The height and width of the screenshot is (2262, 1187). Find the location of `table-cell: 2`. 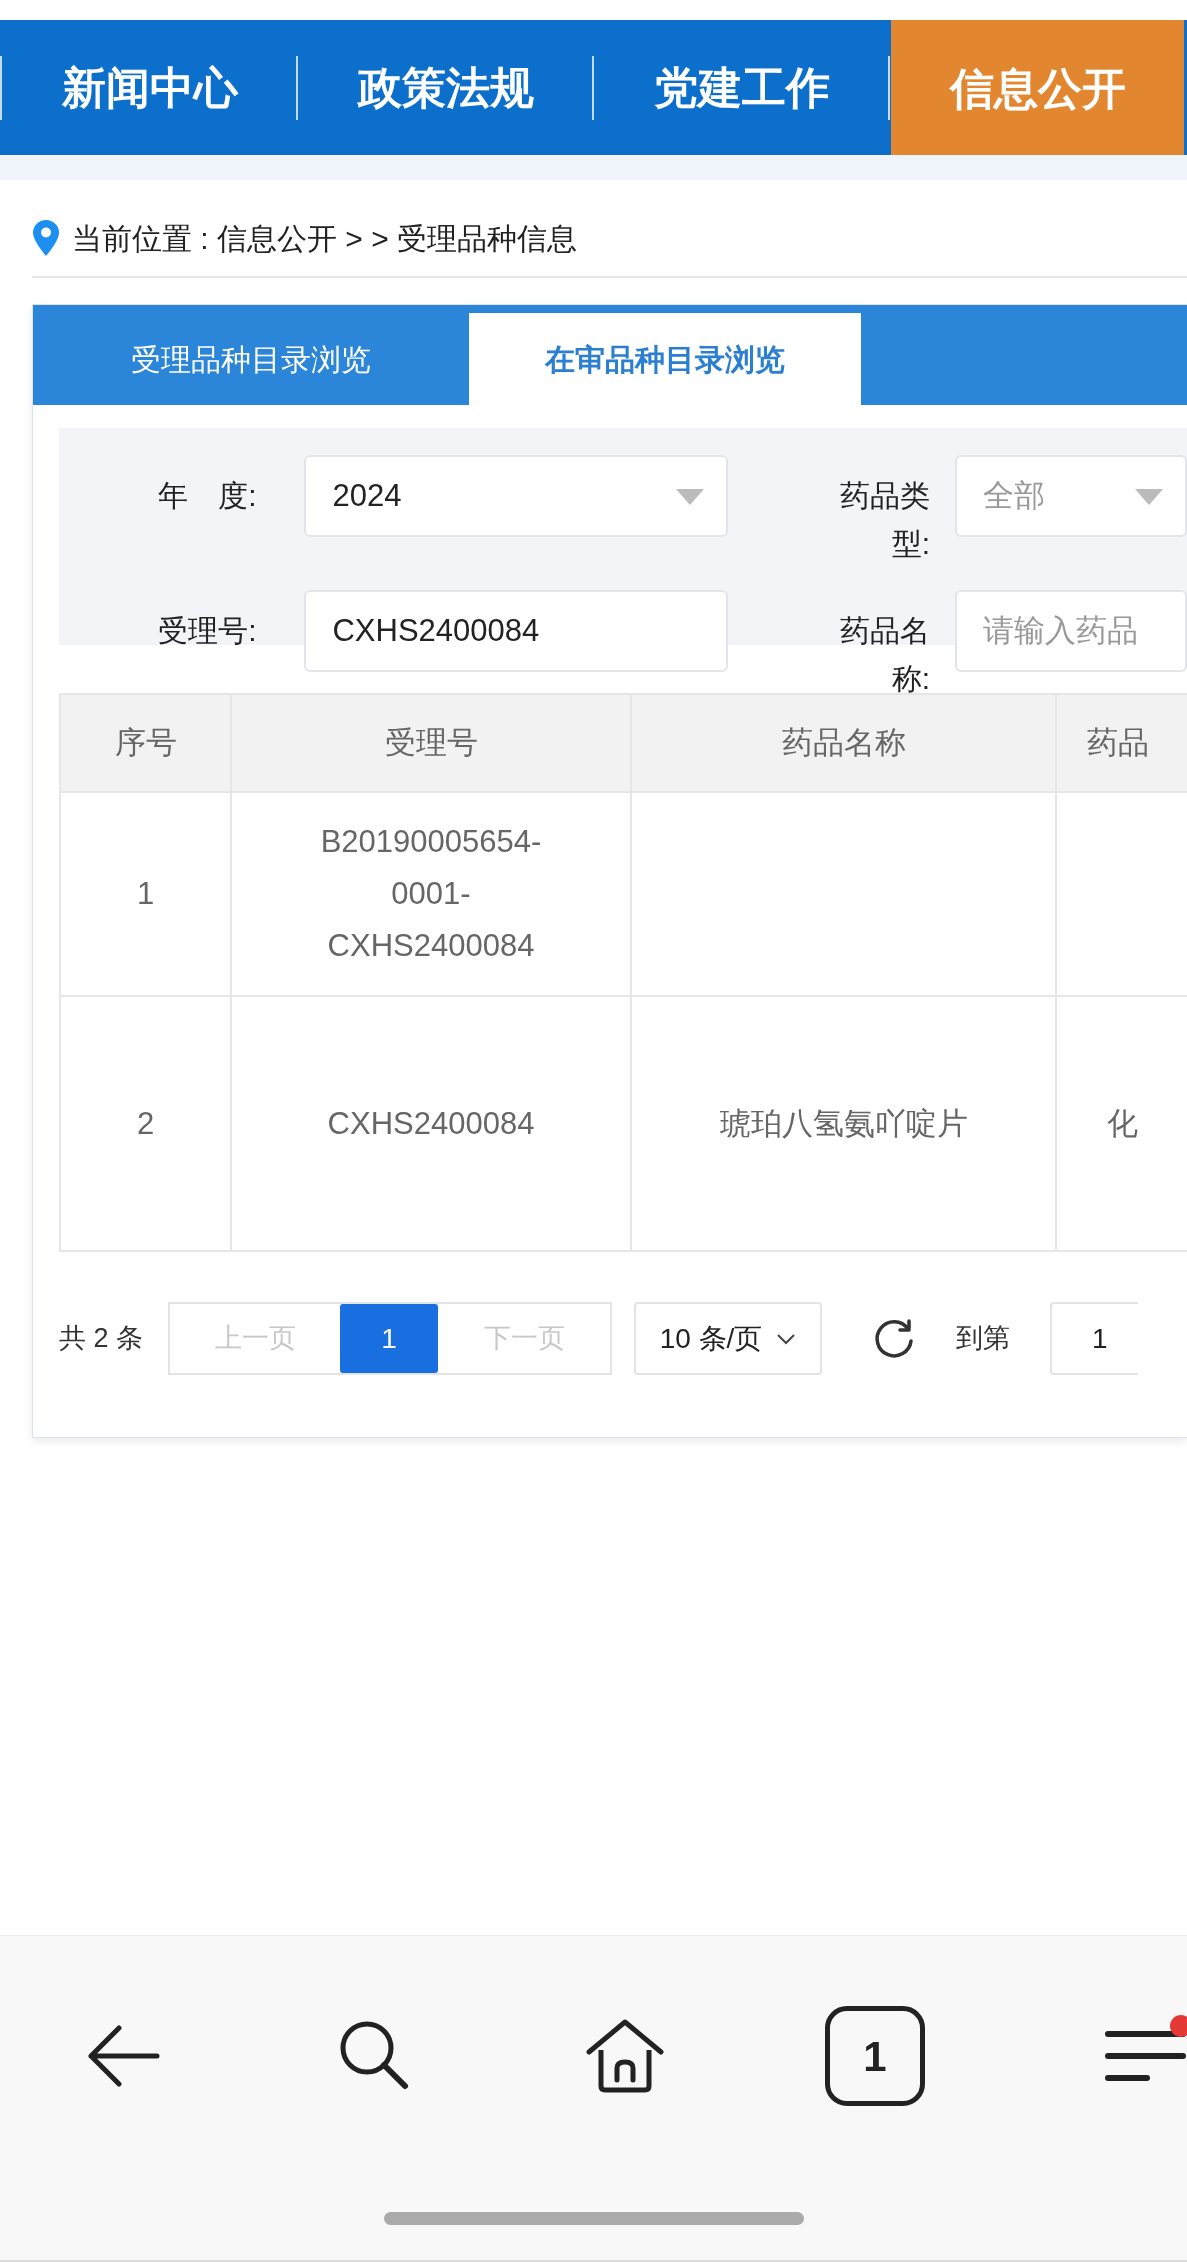

table-cell: 2 is located at coordinates (145, 1123).